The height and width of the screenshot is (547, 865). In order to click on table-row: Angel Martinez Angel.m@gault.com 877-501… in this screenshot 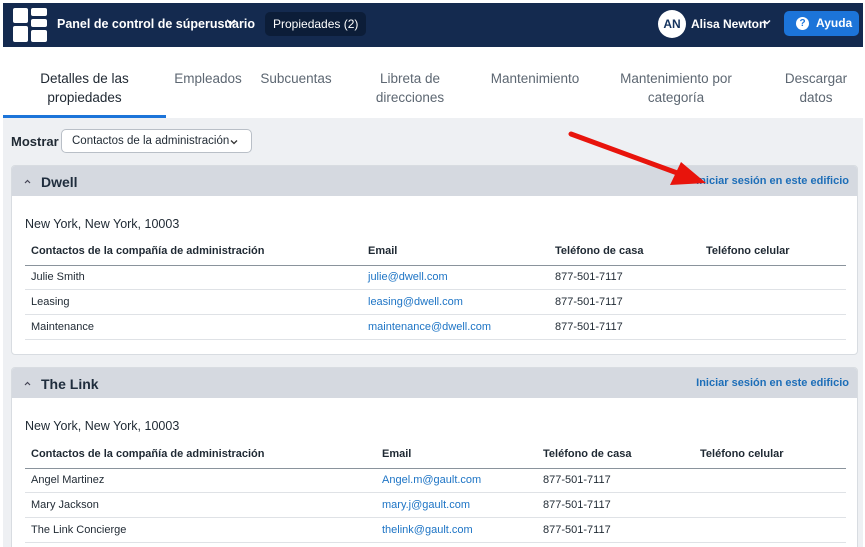, I will do `click(435, 480)`.